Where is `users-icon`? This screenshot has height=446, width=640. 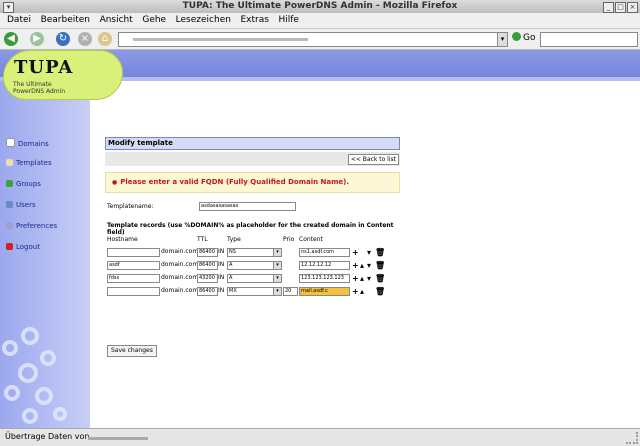
users-icon is located at coordinates (9, 204).